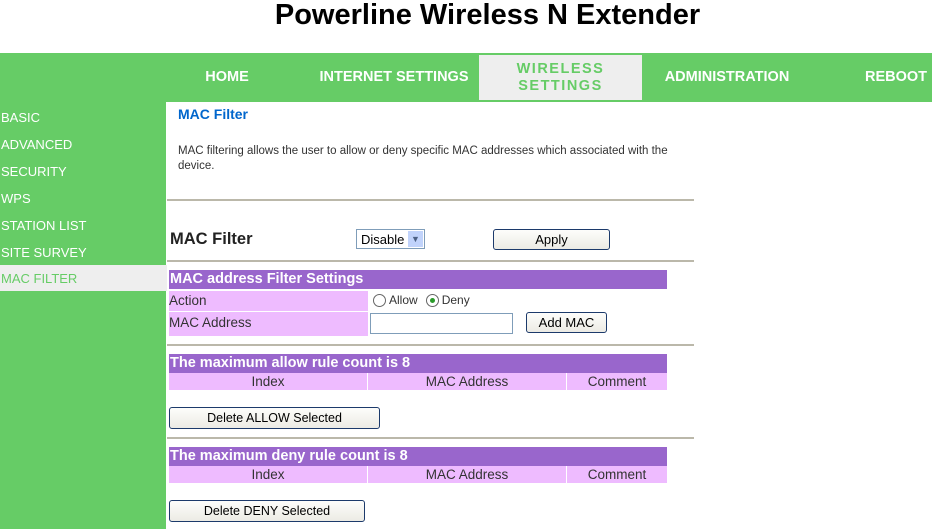 This screenshot has height=529, width=932. What do you see at coordinates (211, 239) in the screenshot?
I see `mac-filter-label: MAC Filter` at bounding box center [211, 239].